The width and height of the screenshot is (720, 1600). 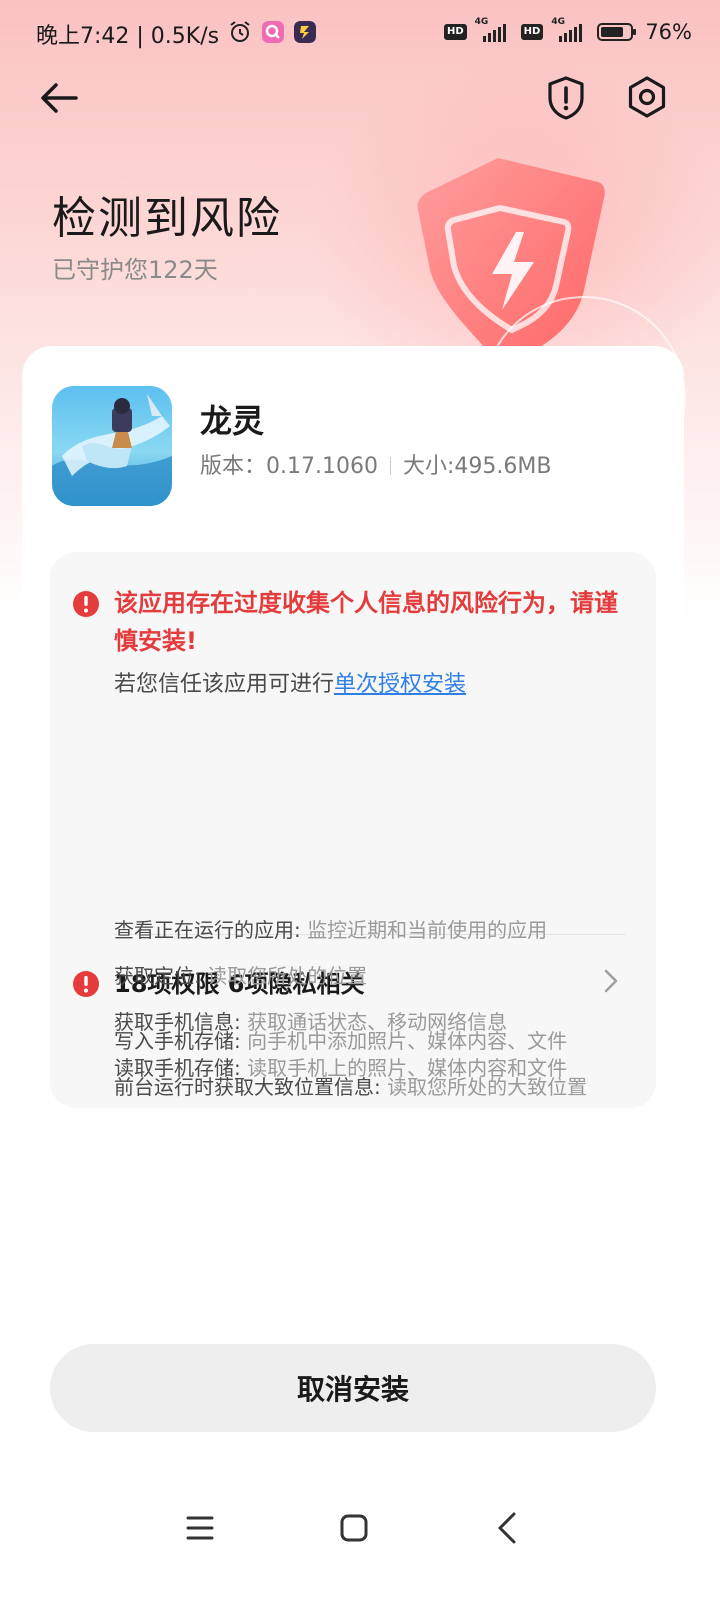 What do you see at coordinates (390, 466) in the screenshot?
I see `meta-divider` at bounding box center [390, 466].